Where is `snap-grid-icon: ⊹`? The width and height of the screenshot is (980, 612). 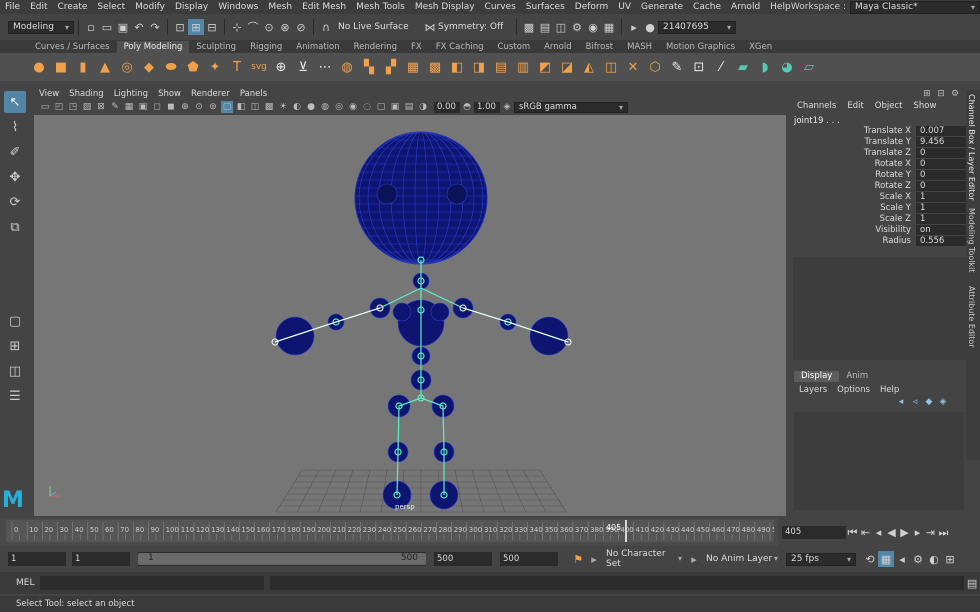
snap-grid-icon: ⊹ is located at coordinates (237, 27).